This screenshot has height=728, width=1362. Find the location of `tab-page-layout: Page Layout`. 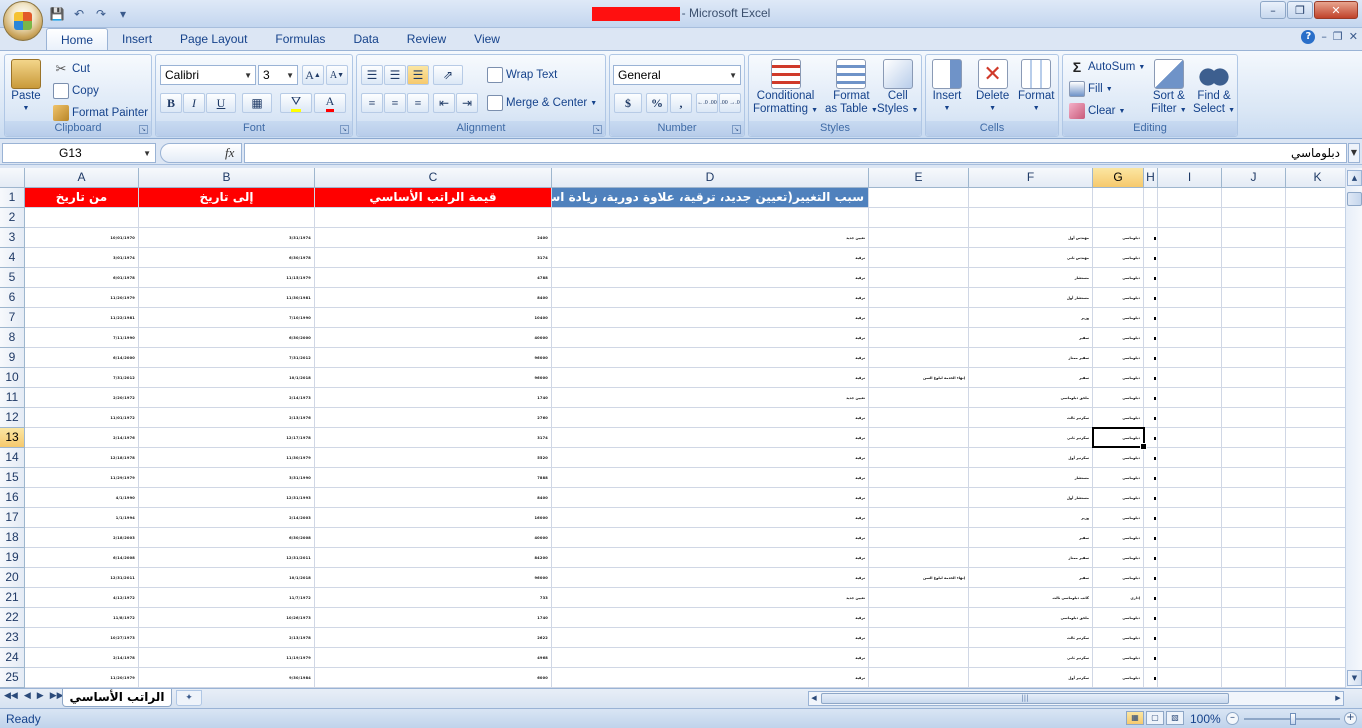

tab-page-layout: Page Layout is located at coordinates (213, 39).